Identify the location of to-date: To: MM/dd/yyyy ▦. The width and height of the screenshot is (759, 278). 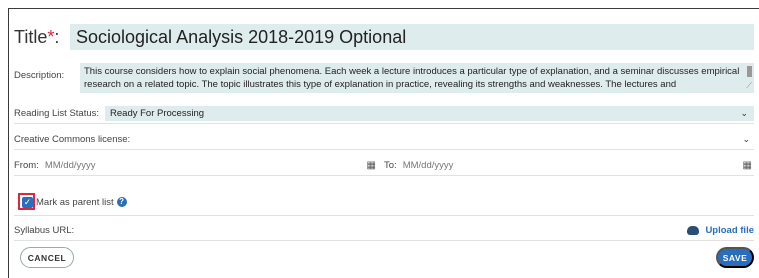
(569, 165).